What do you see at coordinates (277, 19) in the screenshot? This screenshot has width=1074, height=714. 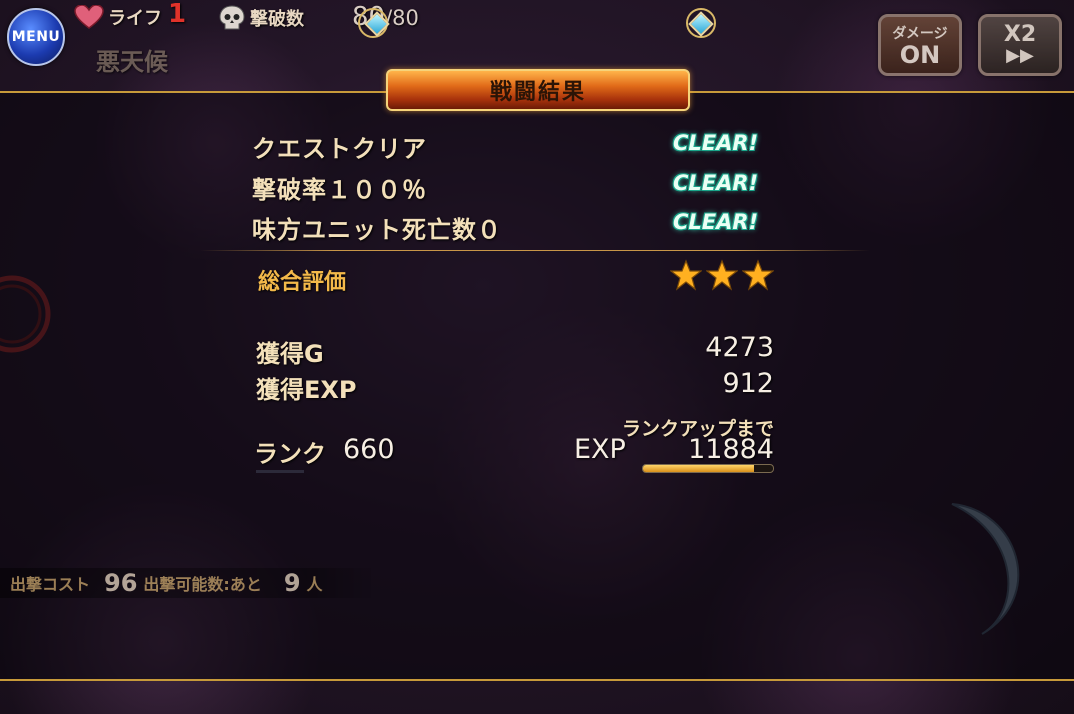 I see `kills-label: 撃破数` at bounding box center [277, 19].